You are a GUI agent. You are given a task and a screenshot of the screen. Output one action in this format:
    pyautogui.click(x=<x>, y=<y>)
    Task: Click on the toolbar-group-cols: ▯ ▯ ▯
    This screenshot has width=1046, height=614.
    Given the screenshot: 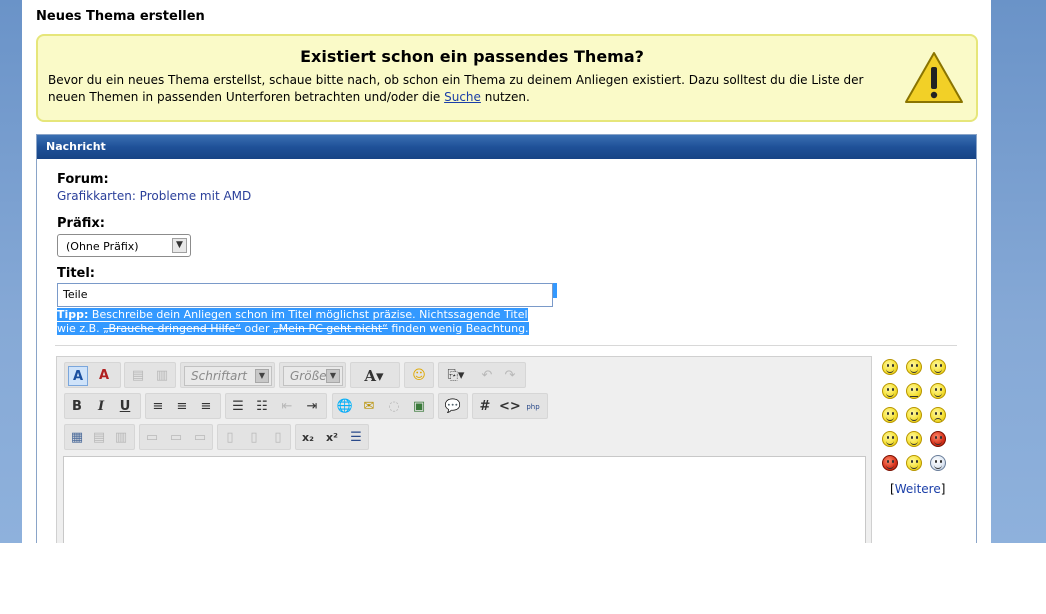 What is the action you would take?
    pyautogui.click(x=254, y=437)
    